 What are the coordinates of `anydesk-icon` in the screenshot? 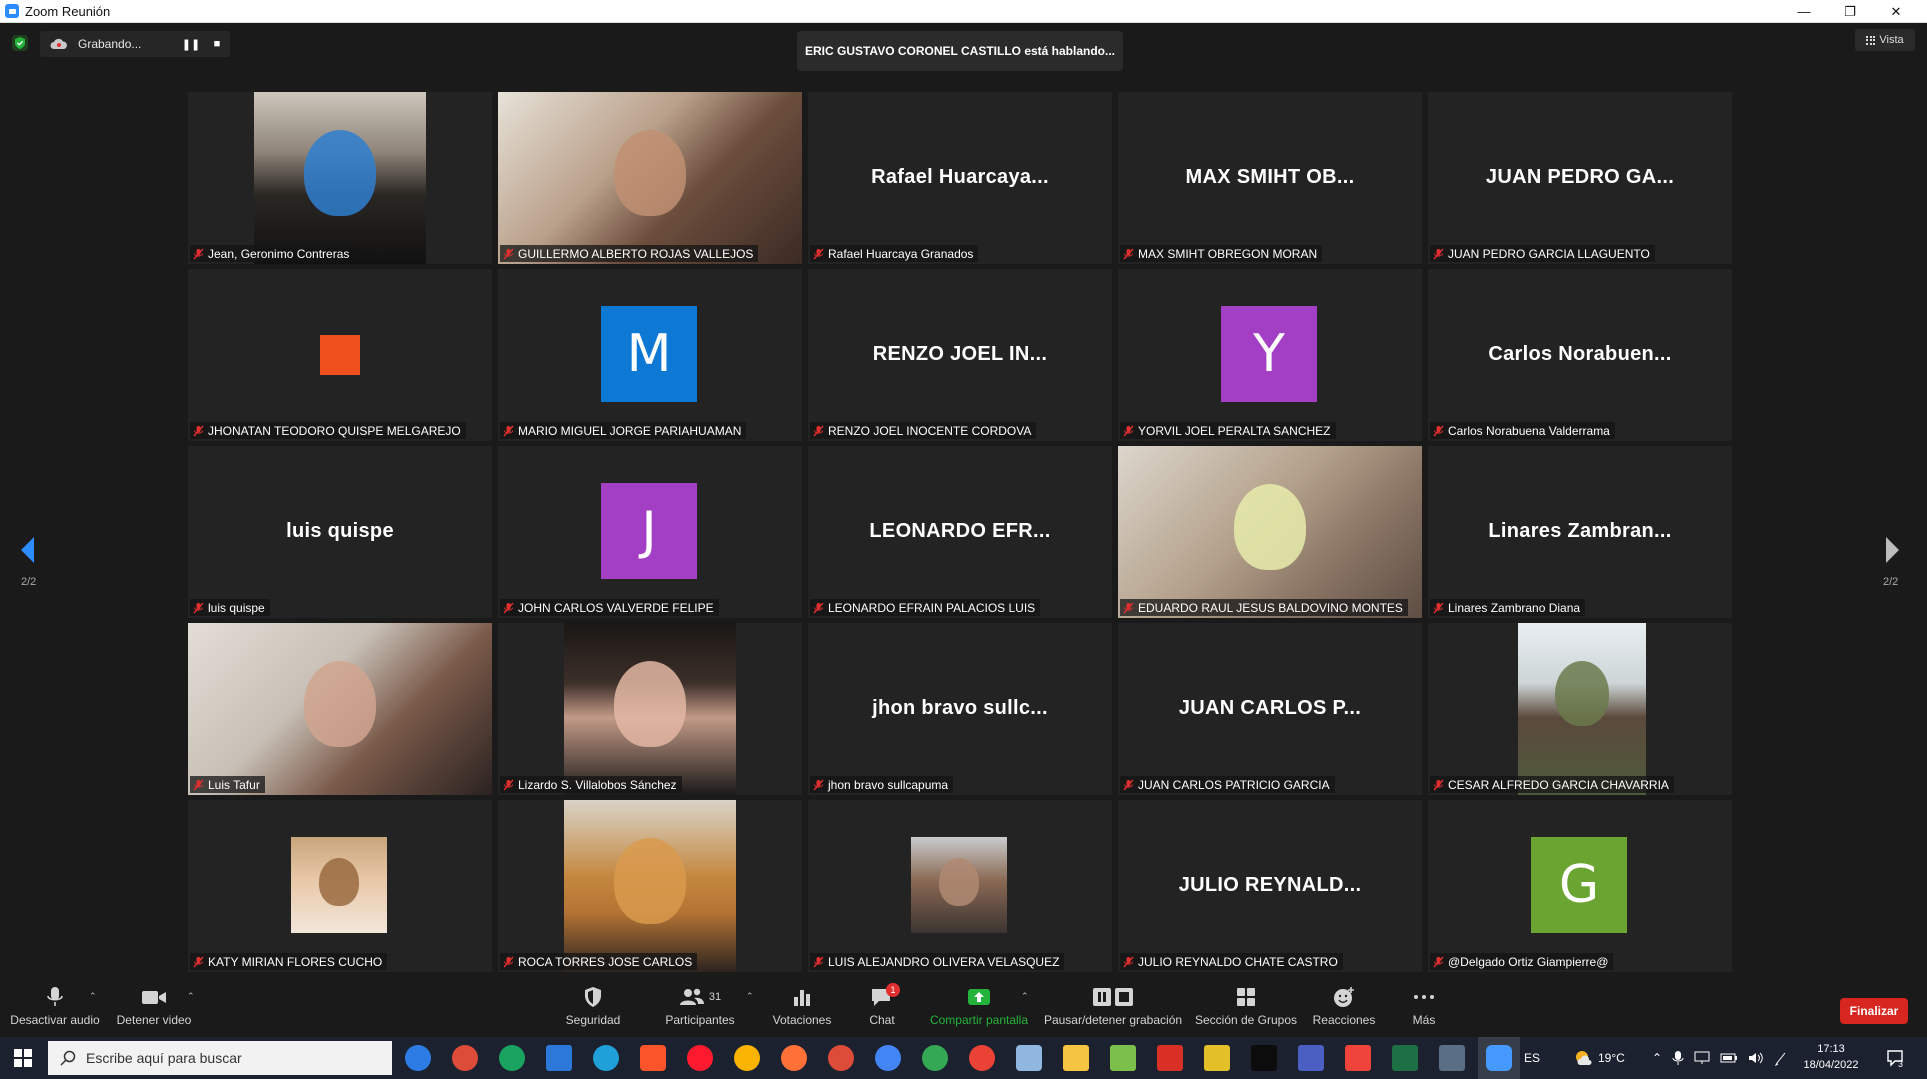 It's located at (1358, 1058).